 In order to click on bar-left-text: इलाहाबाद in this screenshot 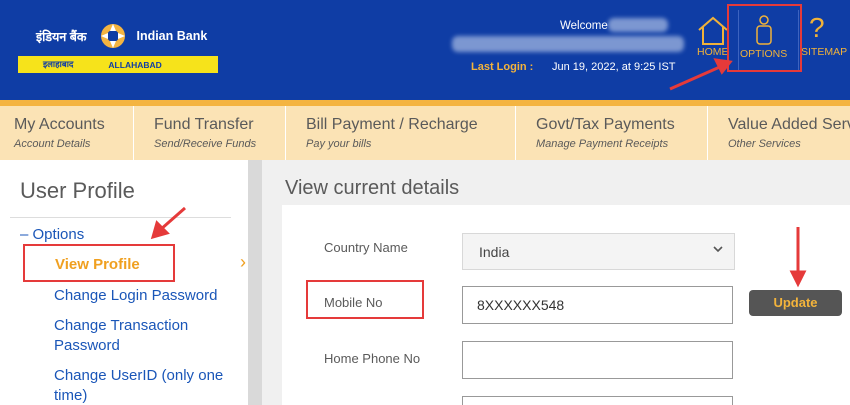, I will do `click(58, 64)`.